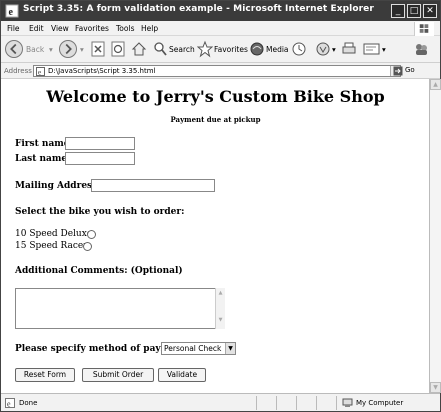 Image resolution: width=441 pixels, height=412 pixels. Describe the element at coordinates (58, 186) in the screenshot. I see `mailing-address-label: Mailing Address:` at that location.